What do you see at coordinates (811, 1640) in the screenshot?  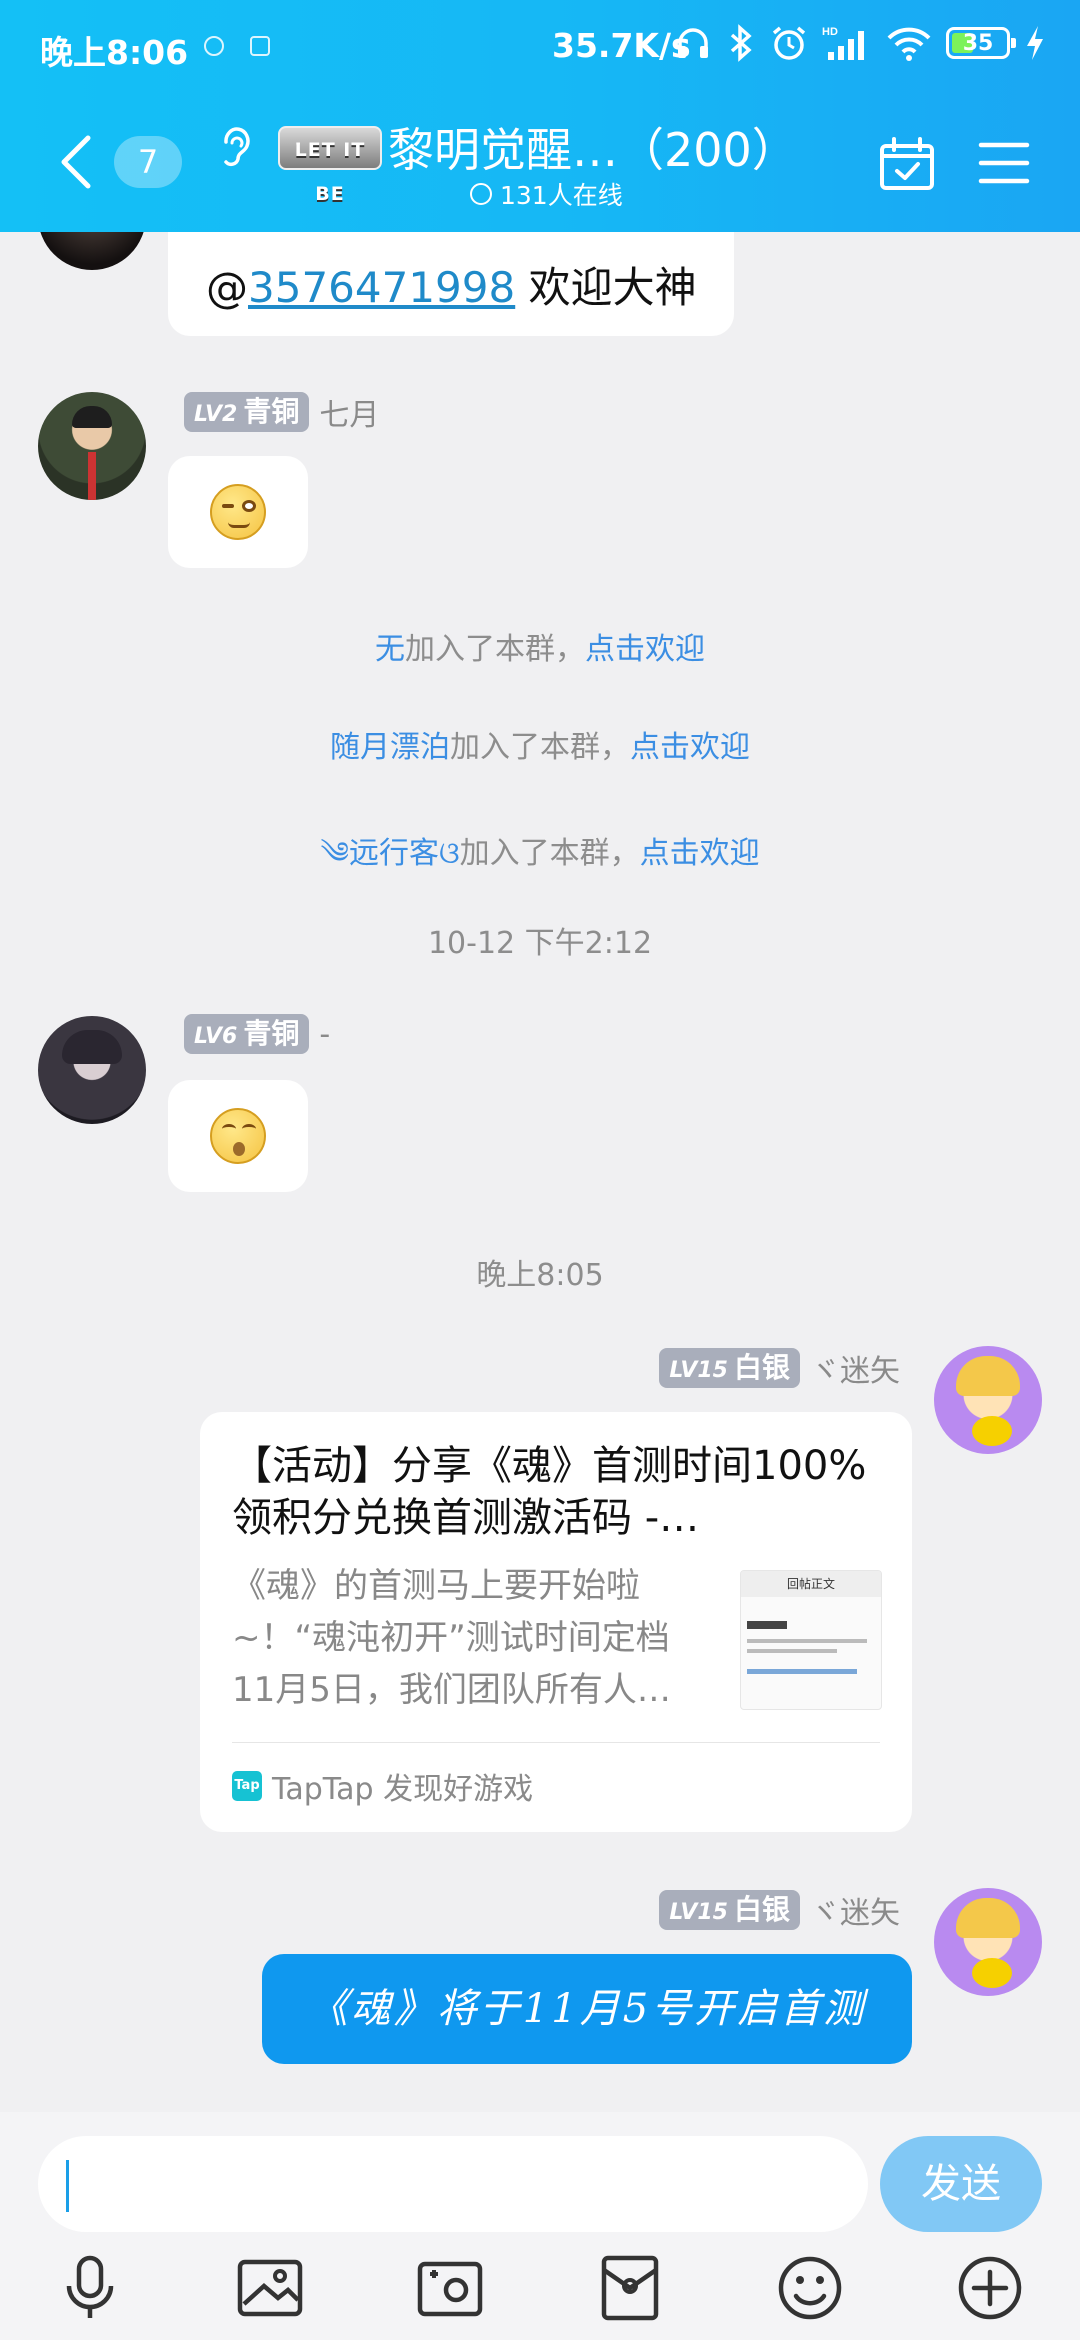 I see `link-card-thumbnail: 回帖正文` at bounding box center [811, 1640].